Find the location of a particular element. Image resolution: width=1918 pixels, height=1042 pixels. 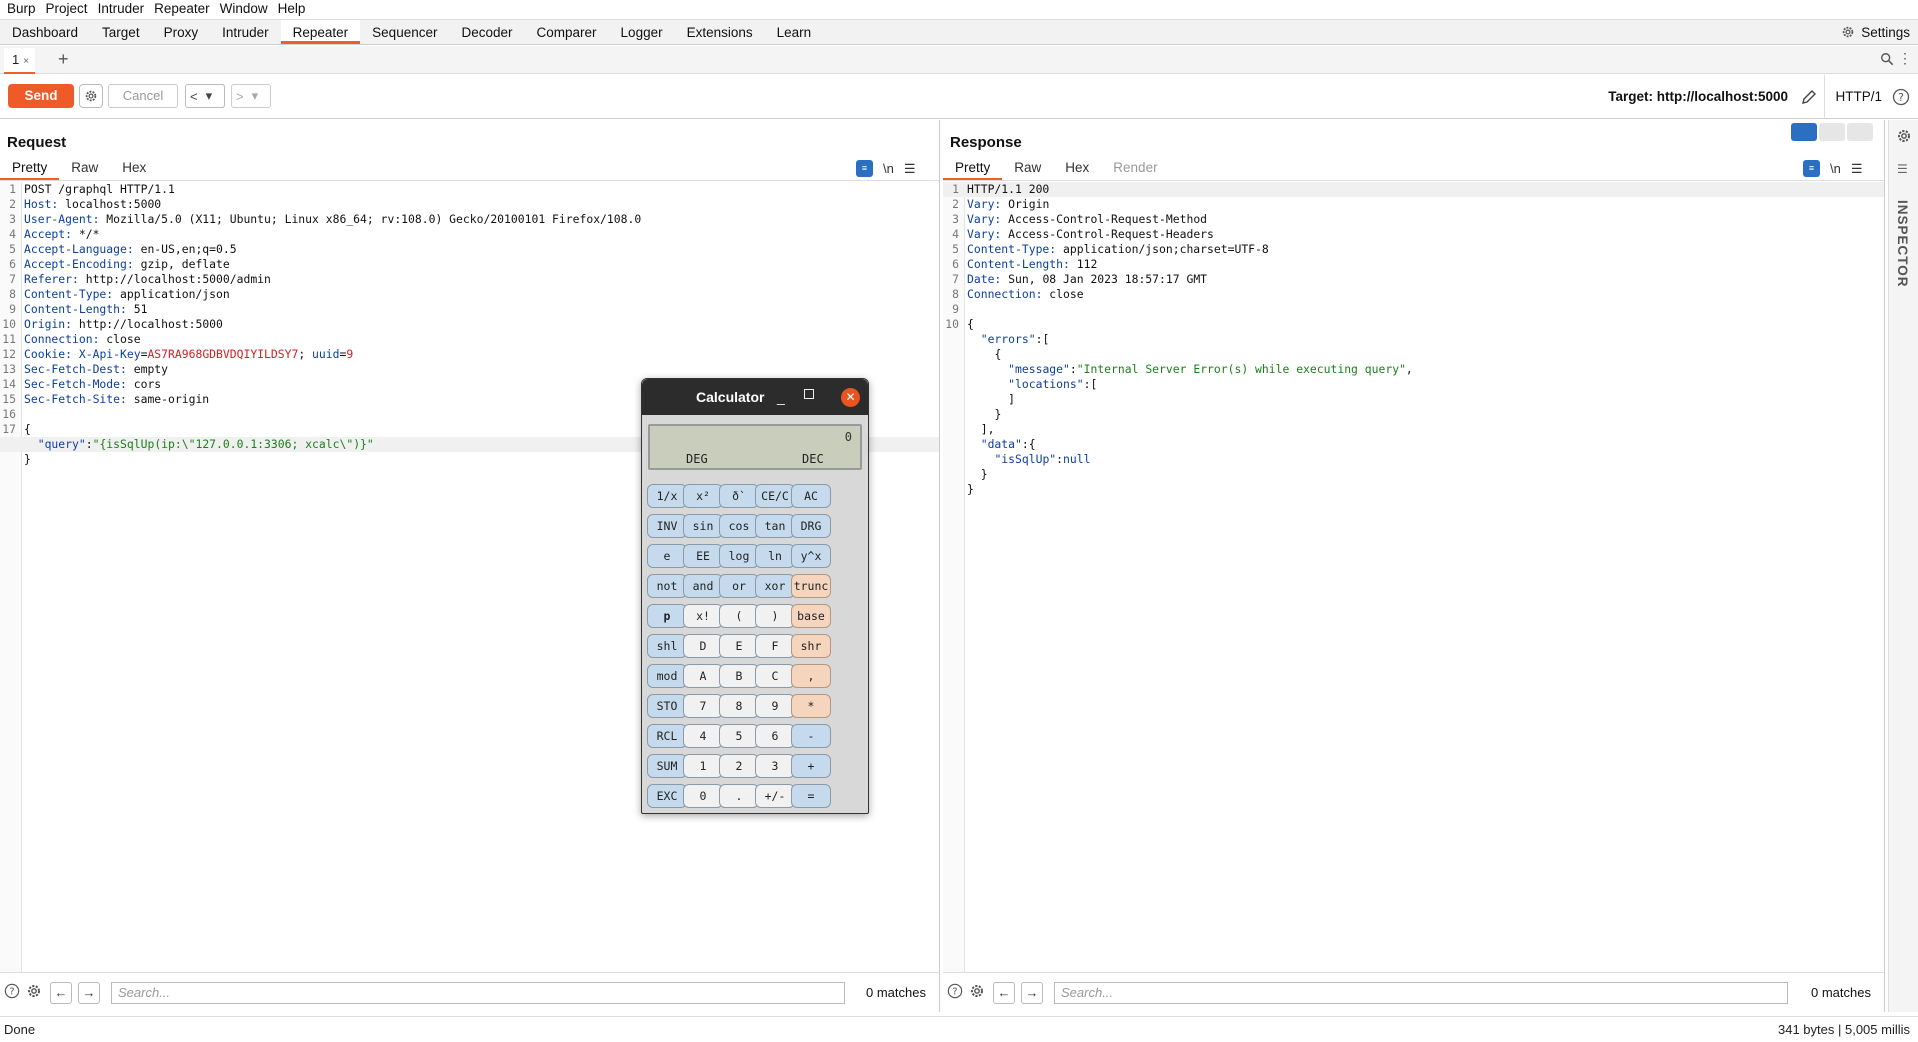

calc-key: ) is located at coordinates (775, 616).